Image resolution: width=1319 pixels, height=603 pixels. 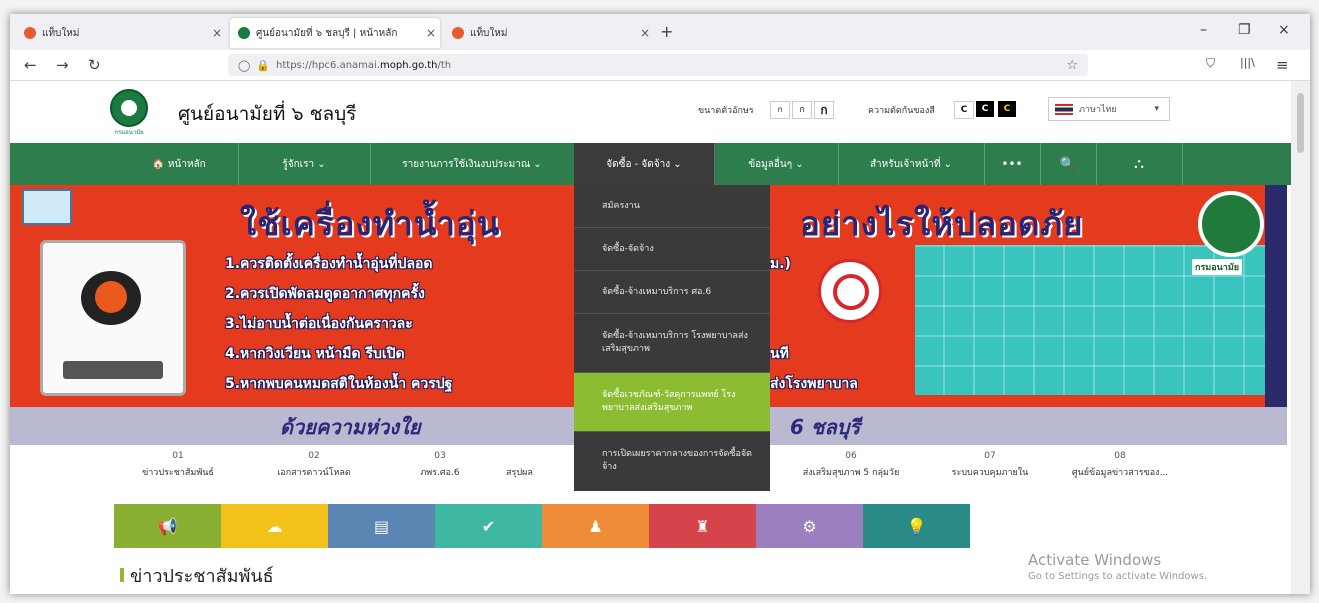 What do you see at coordinates (1095, 560) in the screenshot?
I see `watermark-line-1: Activate Windows` at bounding box center [1095, 560].